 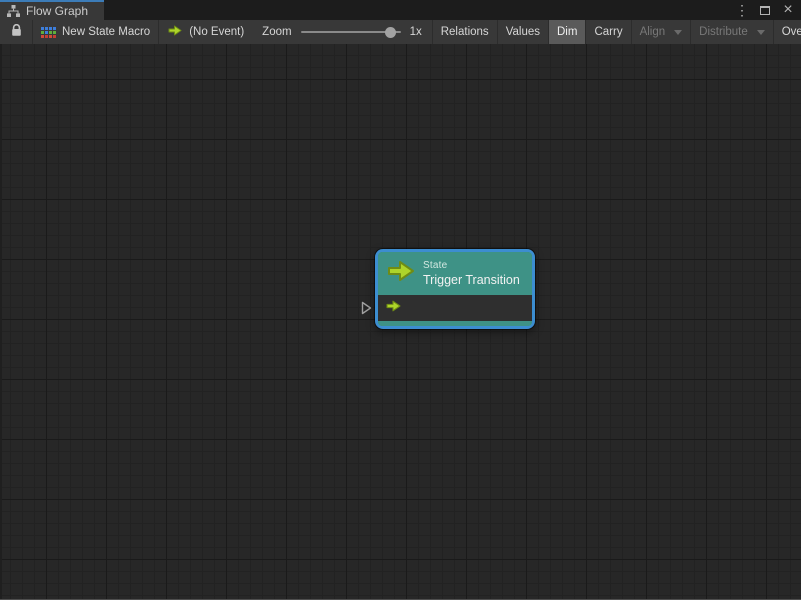 I want to click on close-icon: ×, so click(x=788, y=10).